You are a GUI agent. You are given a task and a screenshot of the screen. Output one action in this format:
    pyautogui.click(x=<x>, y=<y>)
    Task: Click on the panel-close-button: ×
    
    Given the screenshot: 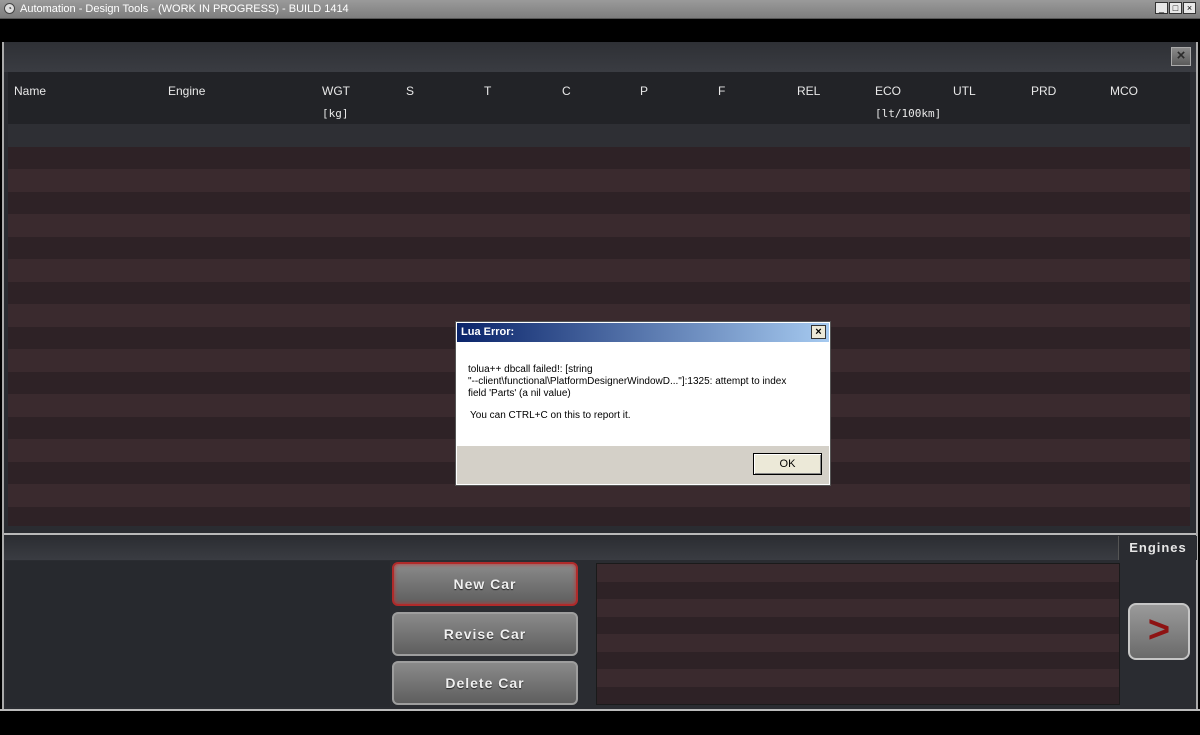 What is the action you would take?
    pyautogui.click(x=1181, y=56)
    